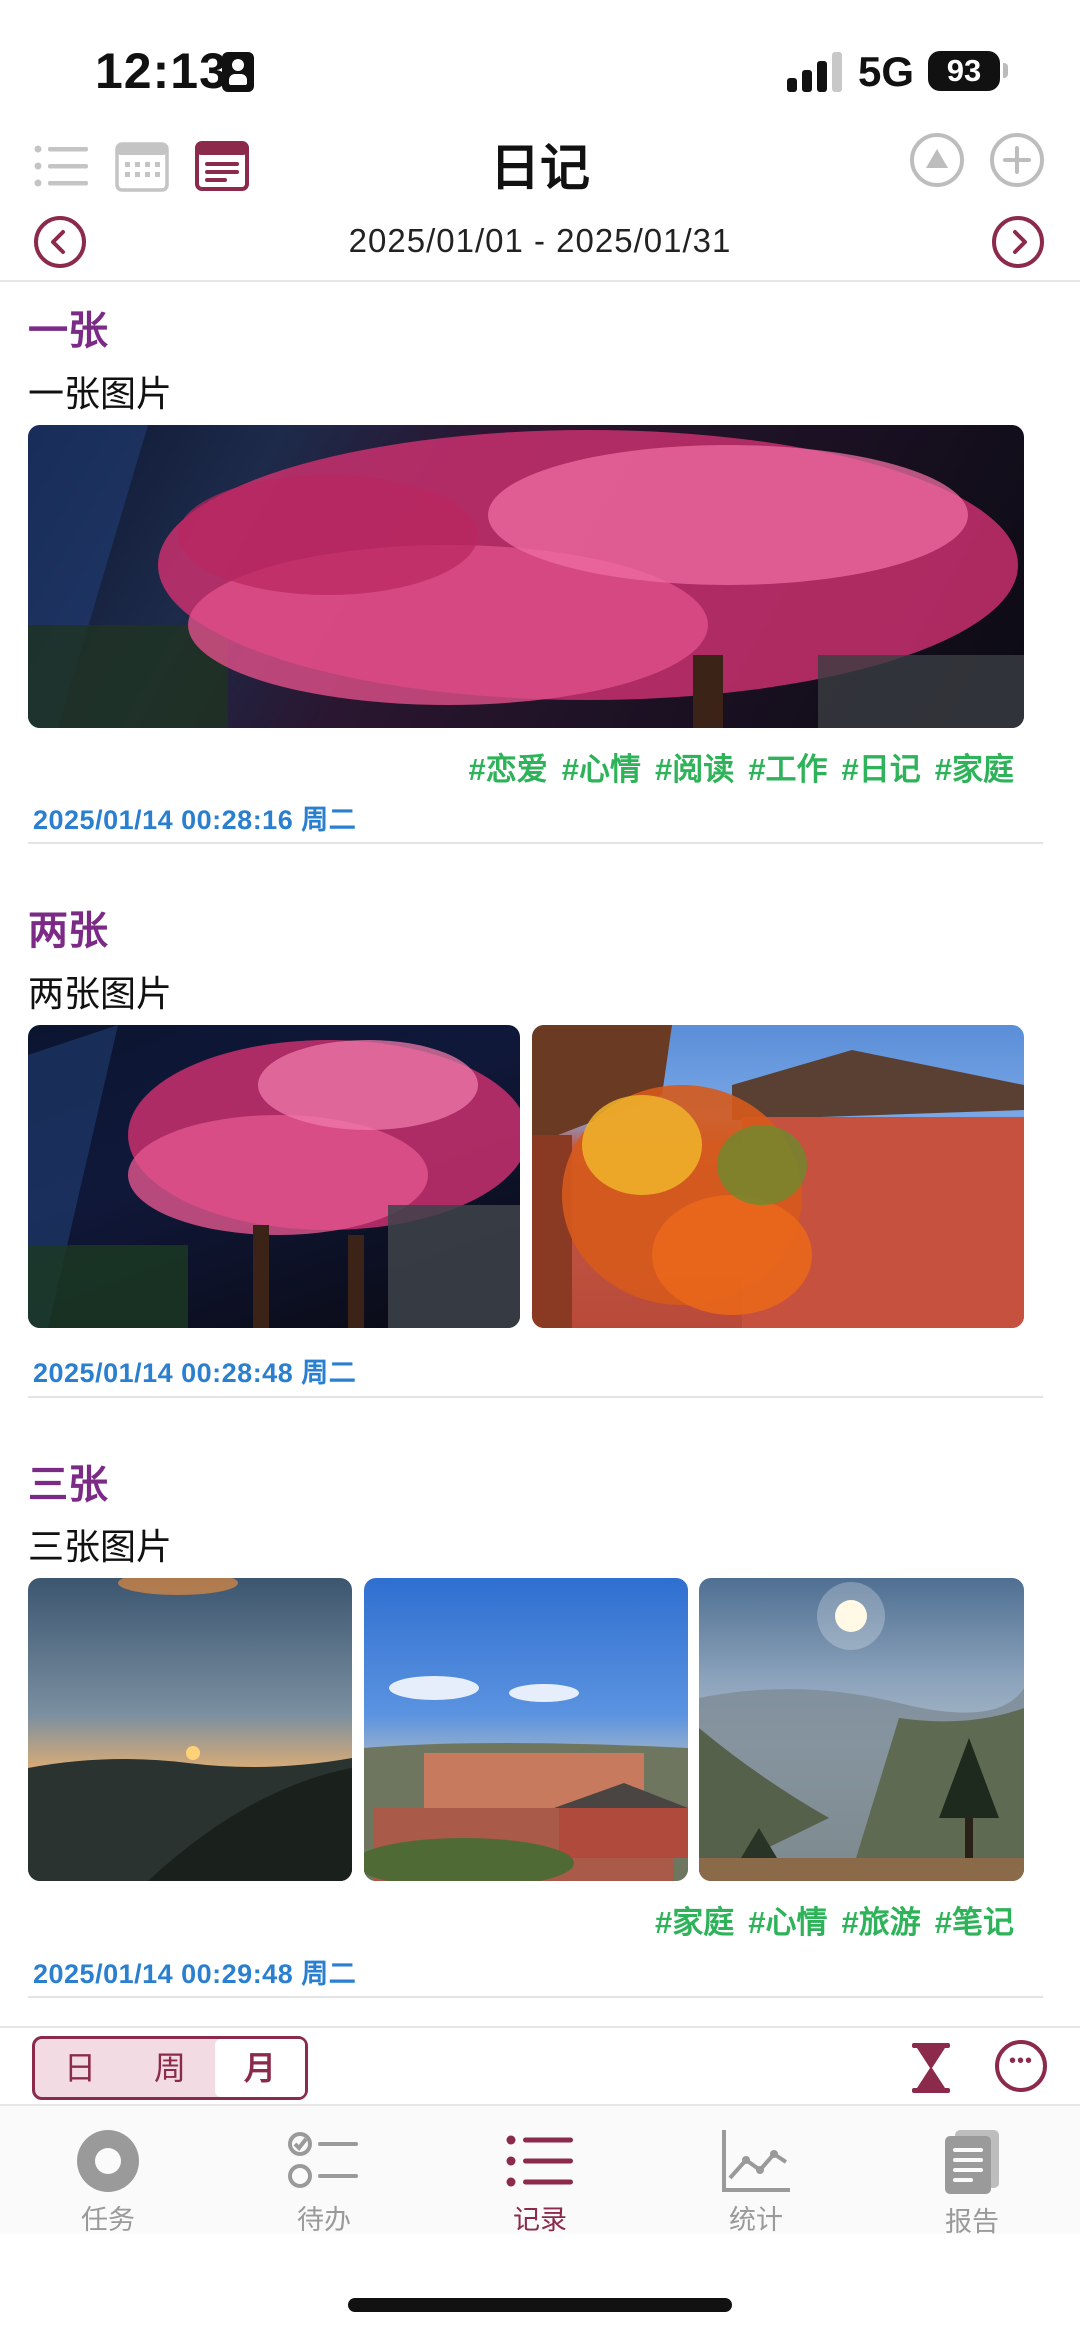 The image size is (1080, 2337). I want to click on period-month: 月, so click(260, 2068).